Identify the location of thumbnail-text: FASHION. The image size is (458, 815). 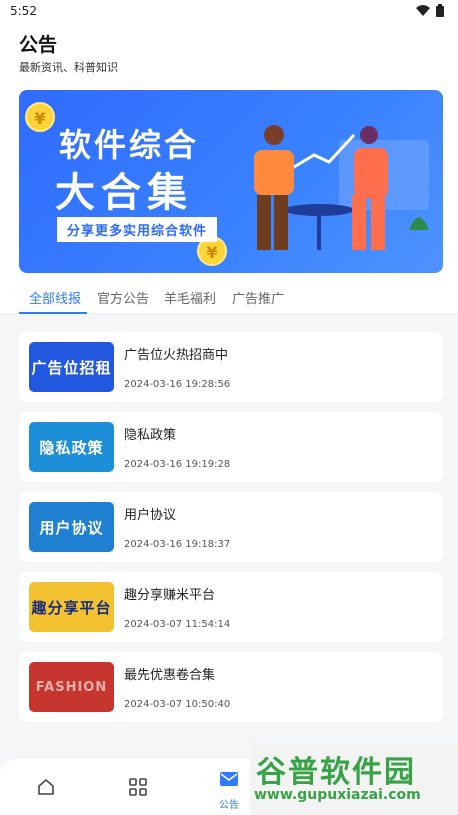
(71, 687).